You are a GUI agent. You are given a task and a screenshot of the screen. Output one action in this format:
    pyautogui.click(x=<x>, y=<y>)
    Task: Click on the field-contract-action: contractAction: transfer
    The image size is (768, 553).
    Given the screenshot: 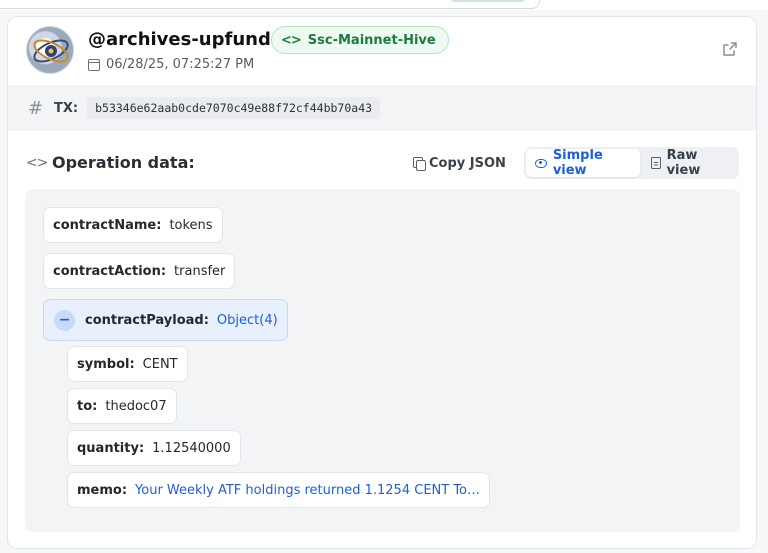 What is the action you would take?
    pyautogui.click(x=139, y=271)
    